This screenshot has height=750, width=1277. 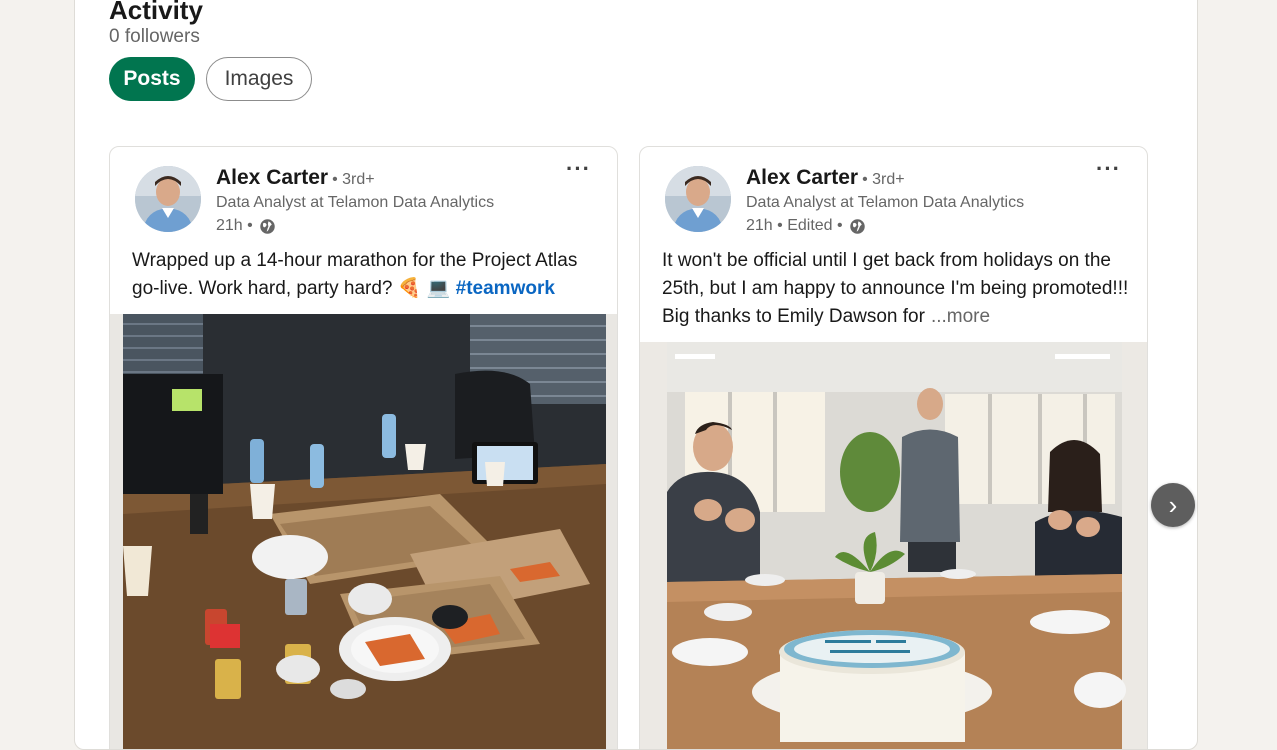 What do you see at coordinates (794, 225) in the screenshot?
I see `post-time: 21h • Edited •` at bounding box center [794, 225].